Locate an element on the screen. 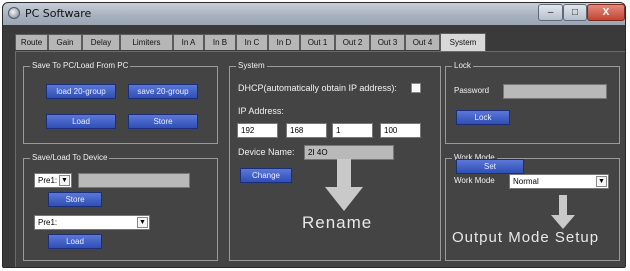  preset-select-store: Pre1: ▼ is located at coordinates (53, 180).